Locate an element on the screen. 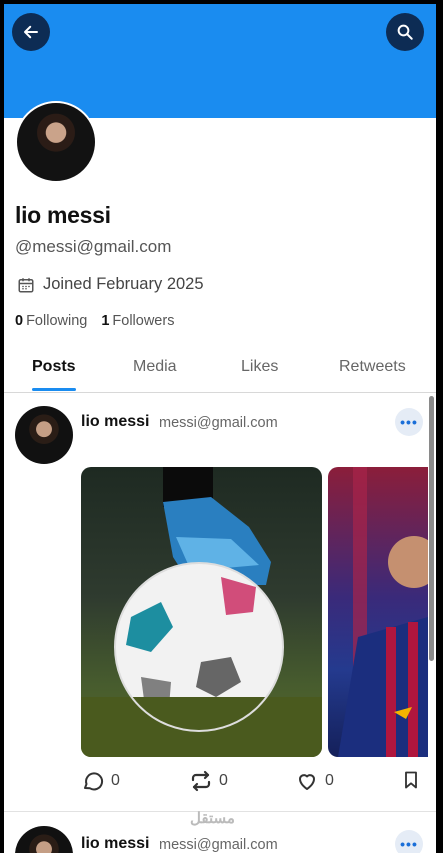 Image resolution: width=443 pixels, height=853 pixels. retweet-icon is located at coordinates (201, 781).